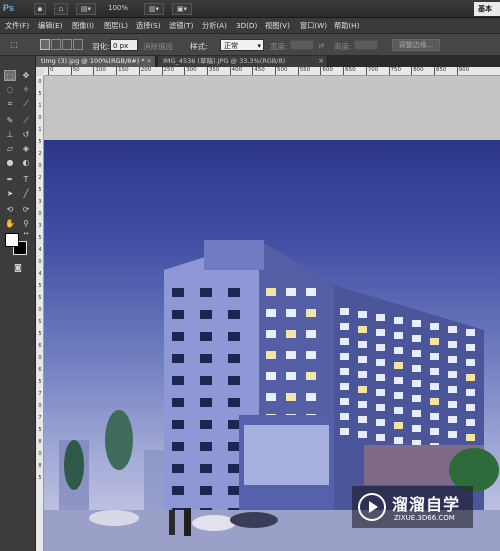 This screenshot has width=500, height=551. What do you see at coordinates (10, 134) in the screenshot?
I see `clone-stamp-tool-icon: ⊥` at bounding box center [10, 134].